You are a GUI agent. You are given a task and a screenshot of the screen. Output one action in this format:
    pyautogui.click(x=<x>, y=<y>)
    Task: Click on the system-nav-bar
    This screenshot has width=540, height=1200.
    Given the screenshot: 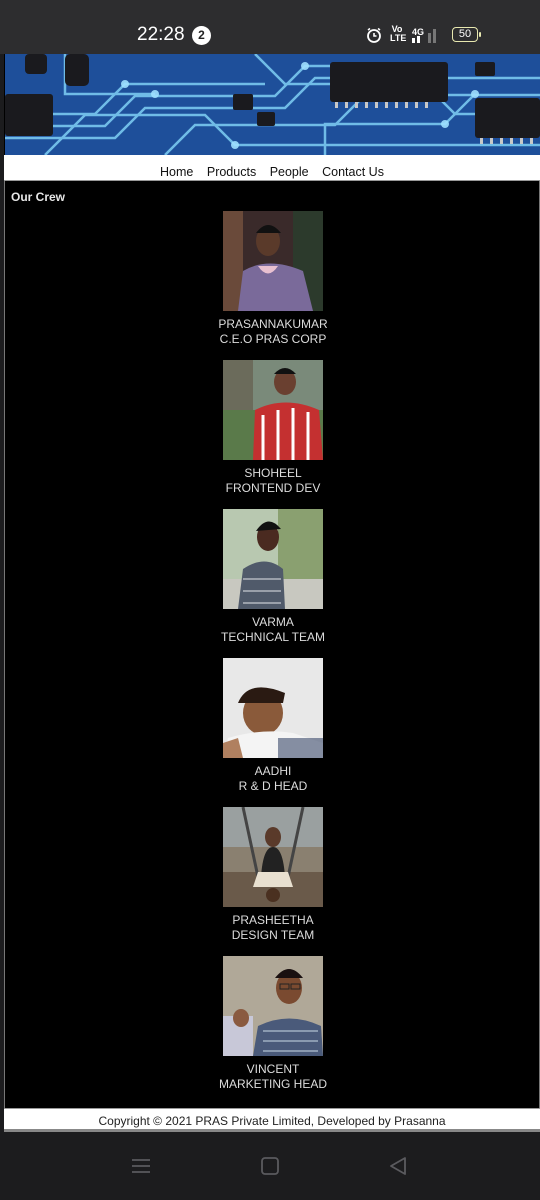 What is the action you would take?
    pyautogui.click(x=270, y=1166)
    